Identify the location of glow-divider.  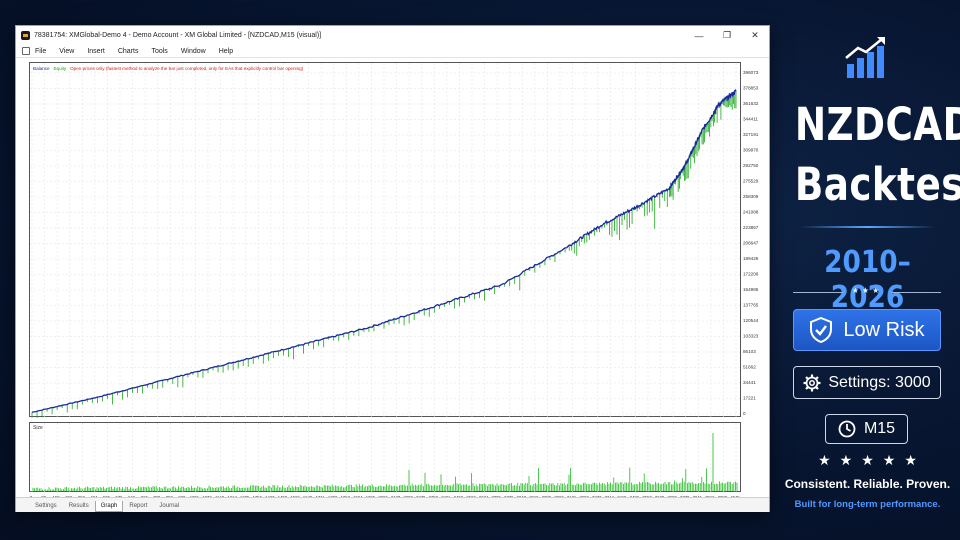
(867, 227).